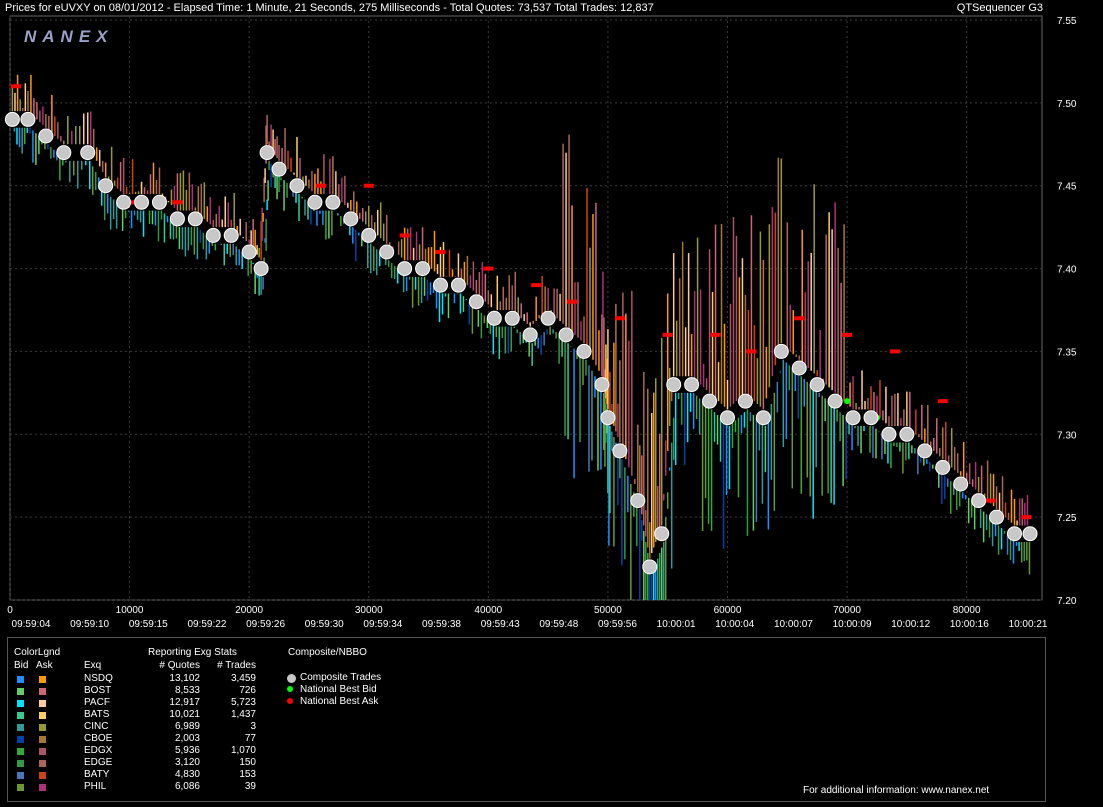  What do you see at coordinates (341, 677) in the screenshot?
I see `nbbo-legend-label: Composite Trades` at bounding box center [341, 677].